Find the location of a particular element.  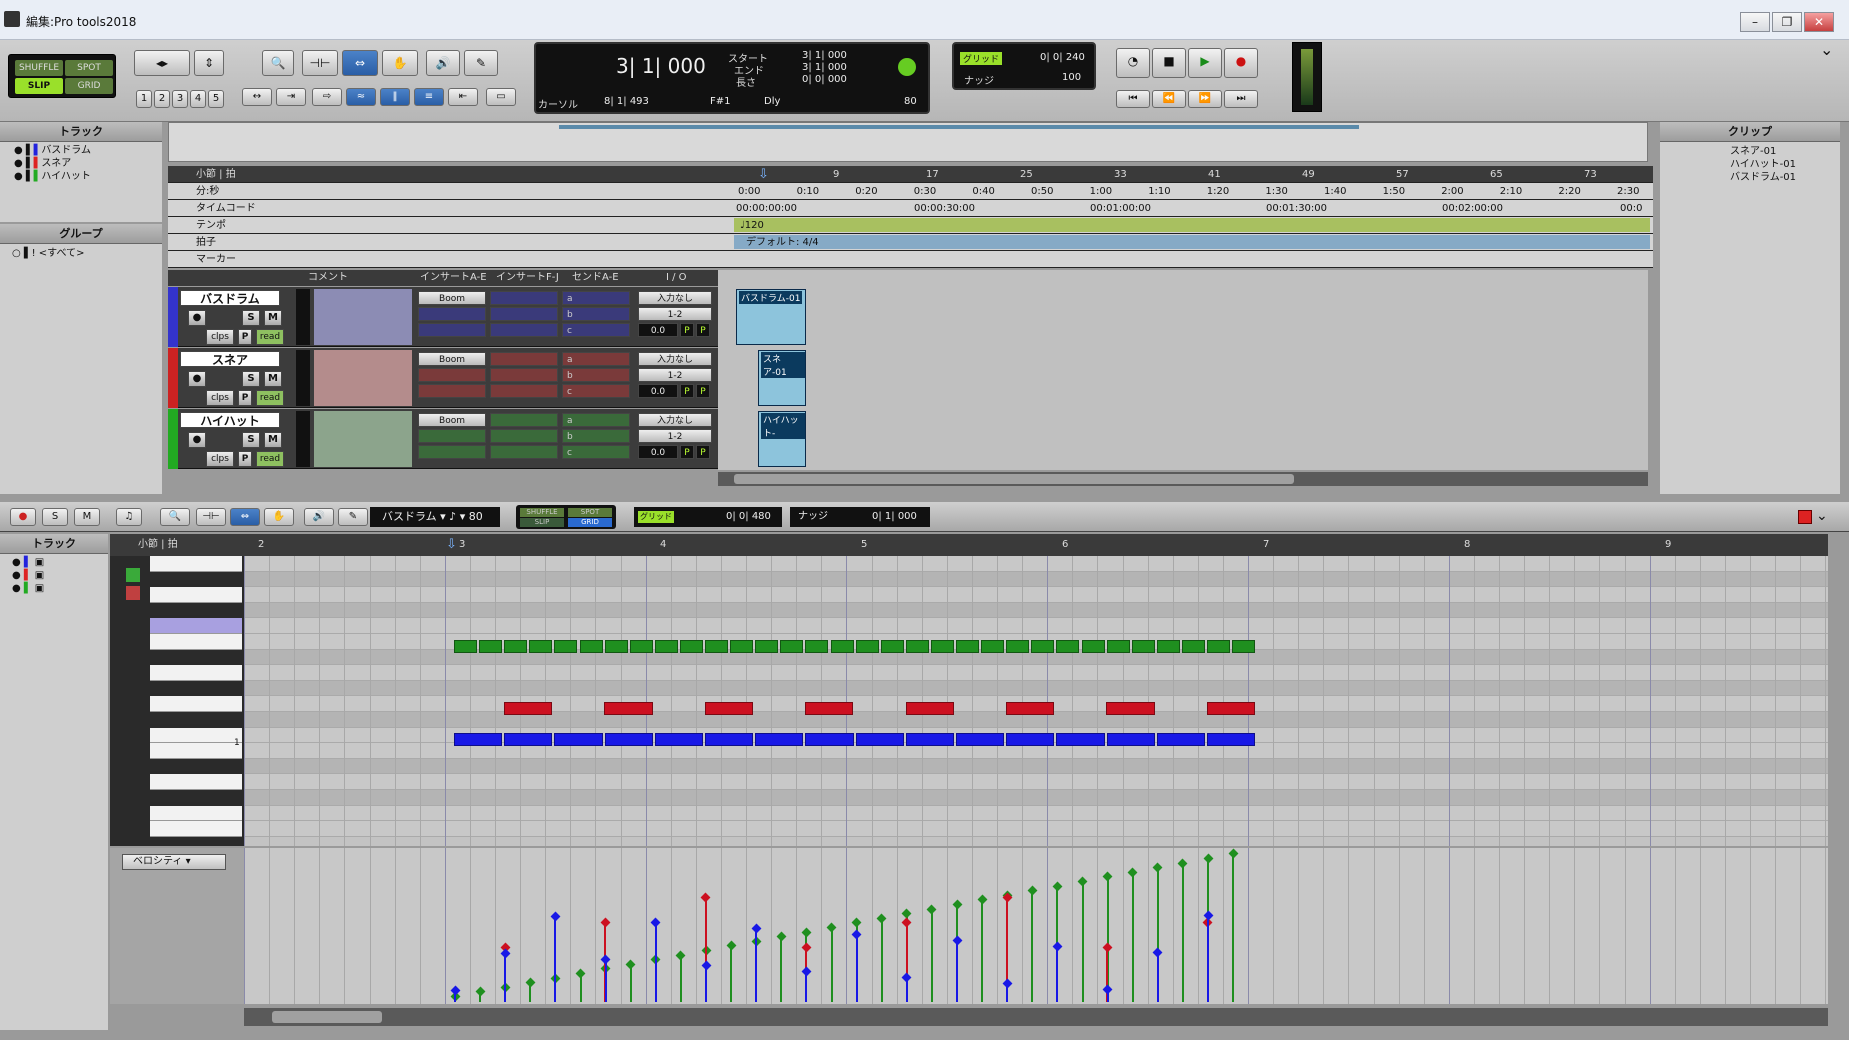

playhead-icon: ⇩ is located at coordinates (763, 174).